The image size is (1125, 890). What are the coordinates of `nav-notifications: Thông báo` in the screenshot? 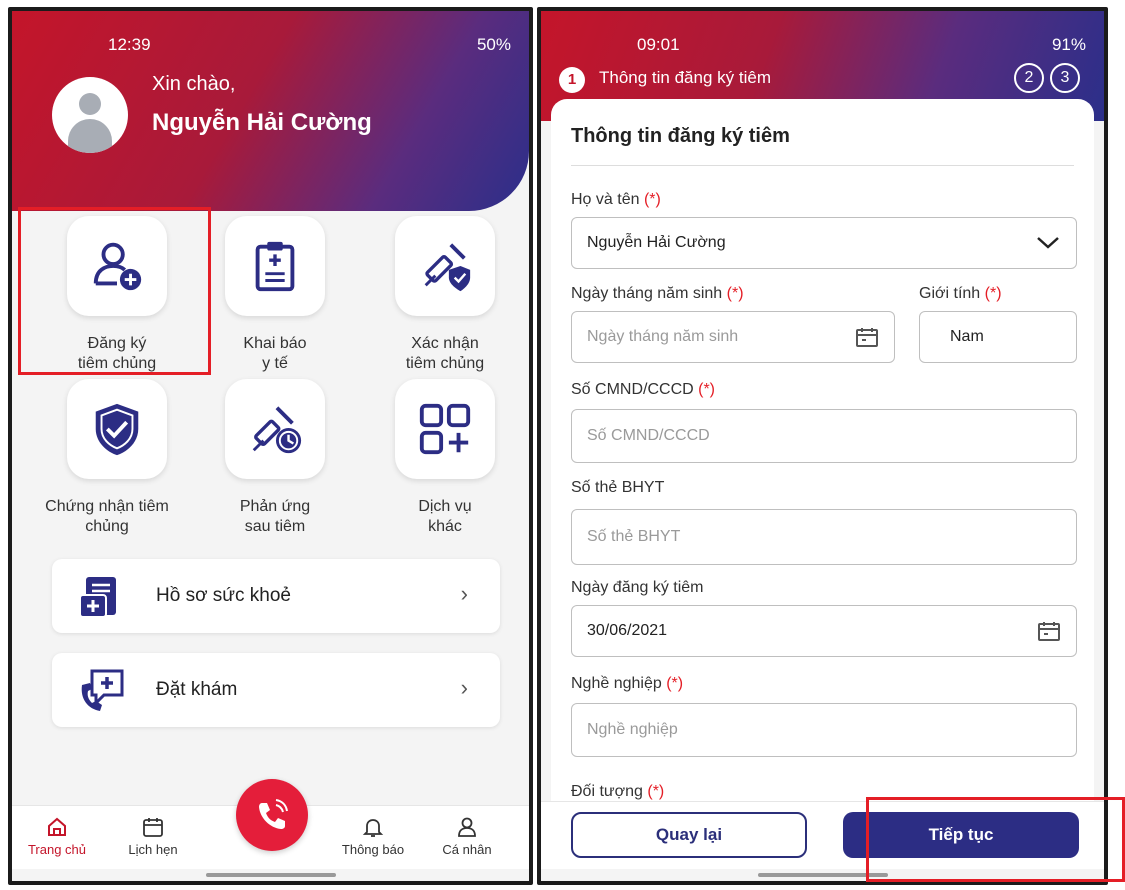 It's located at (373, 836).